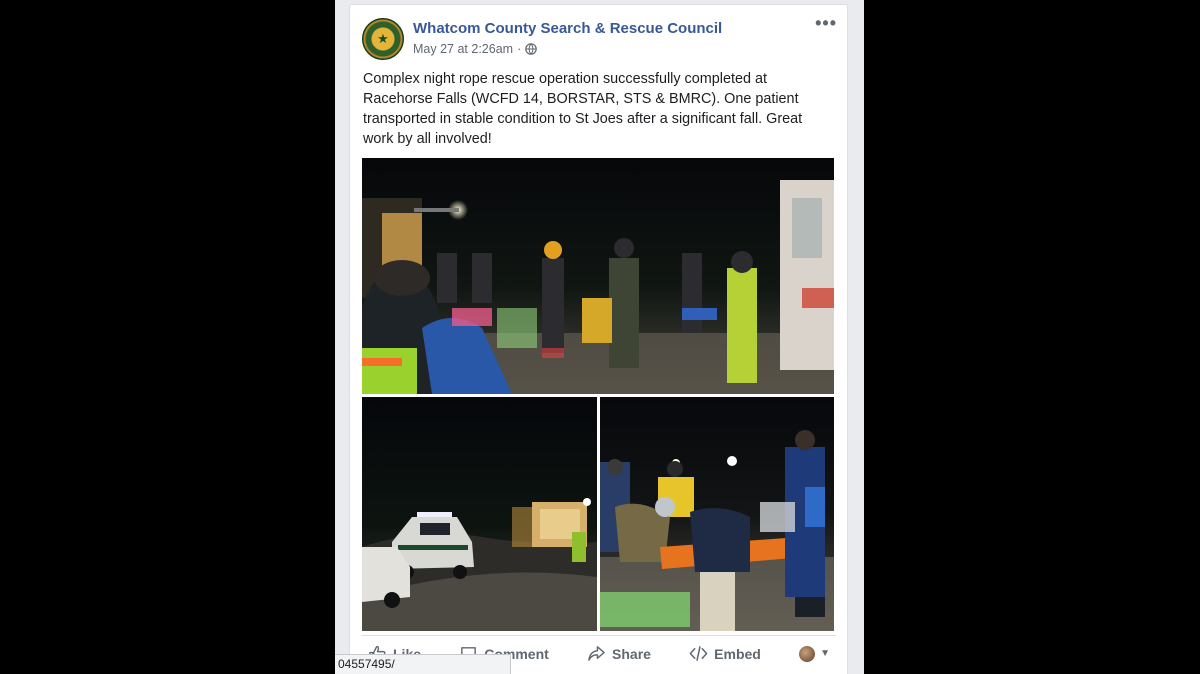  What do you see at coordinates (567, 28) in the screenshot?
I see `page-name-link: Whatcom County Search & Rescue Council` at bounding box center [567, 28].